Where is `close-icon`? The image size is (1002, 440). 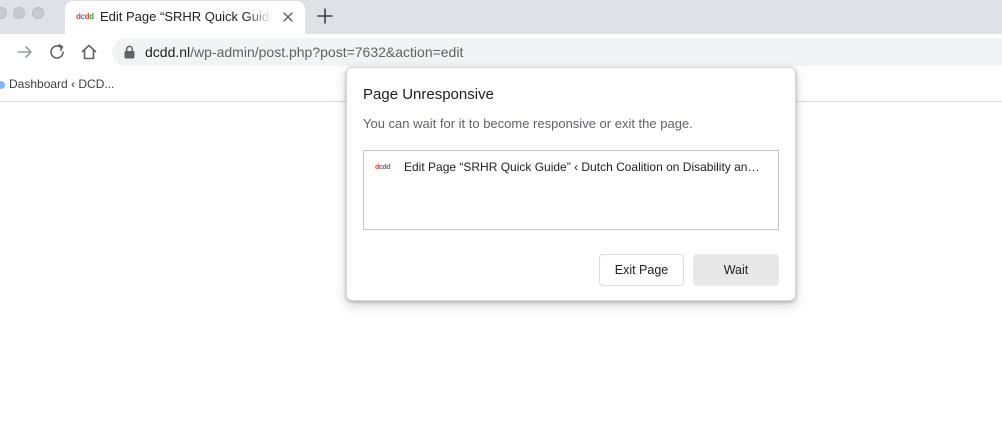 close-icon is located at coordinates (288, 17).